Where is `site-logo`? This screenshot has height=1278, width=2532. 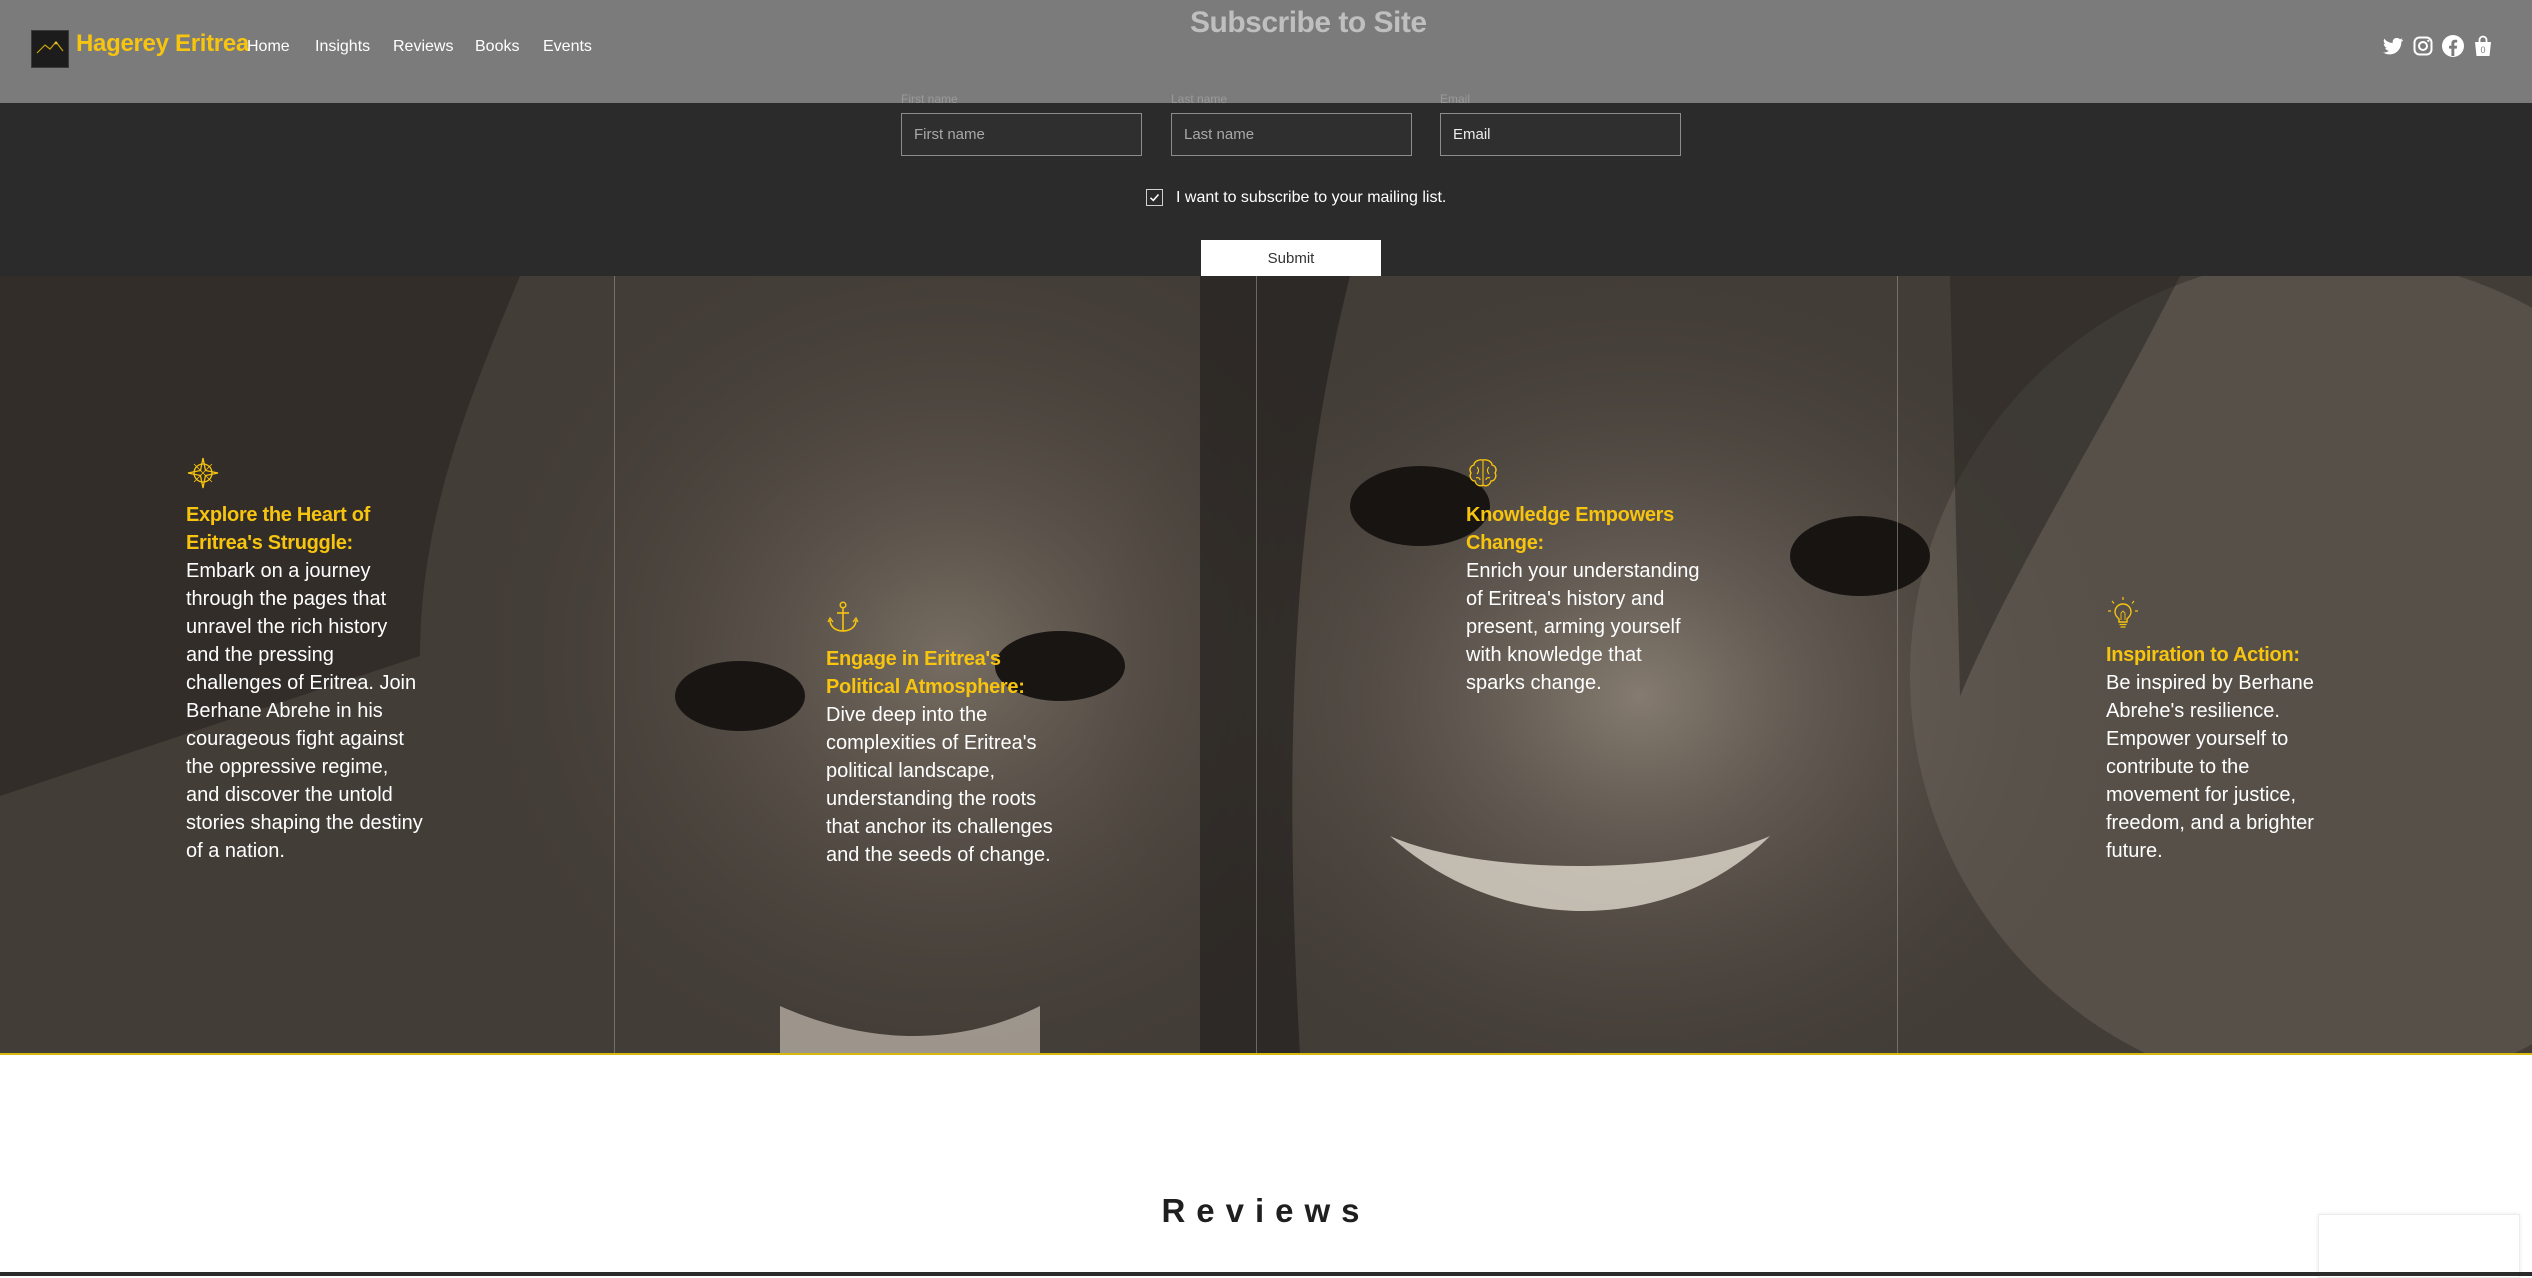 site-logo is located at coordinates (50, 49).